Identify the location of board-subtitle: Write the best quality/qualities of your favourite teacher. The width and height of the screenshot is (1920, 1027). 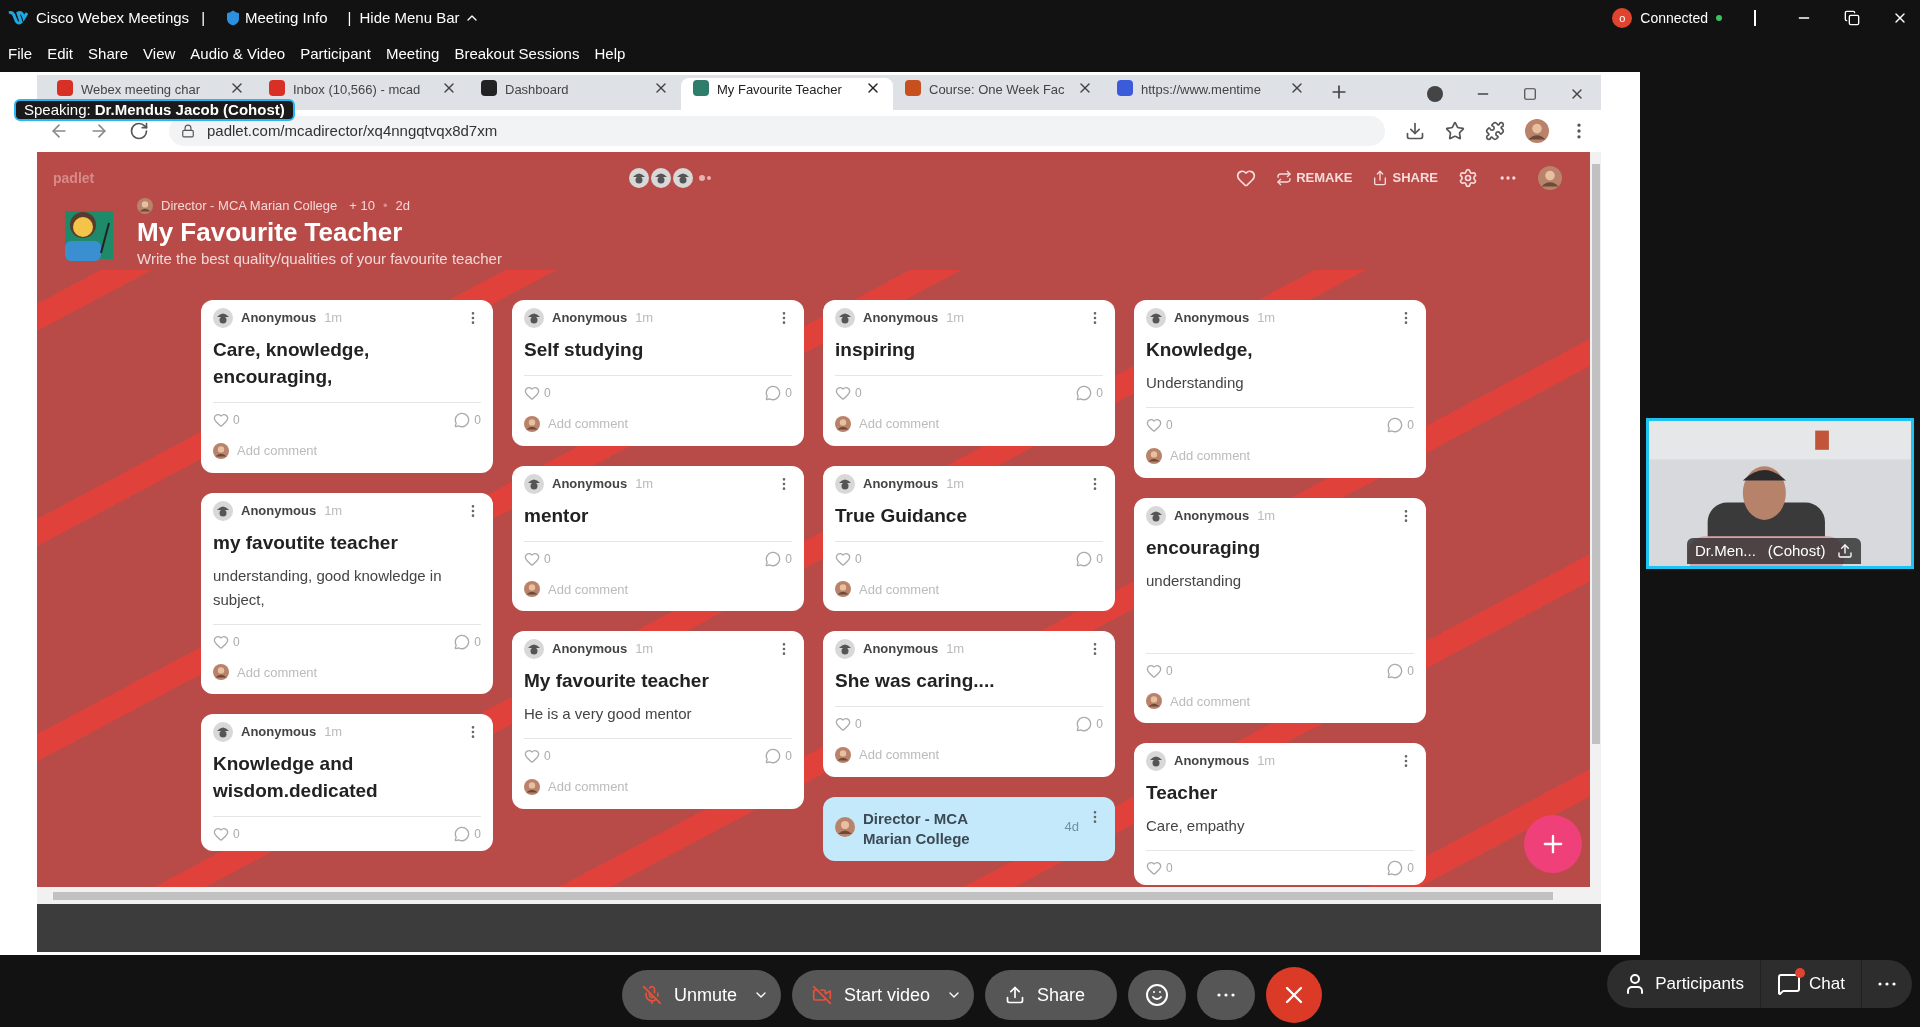
(319, 258).